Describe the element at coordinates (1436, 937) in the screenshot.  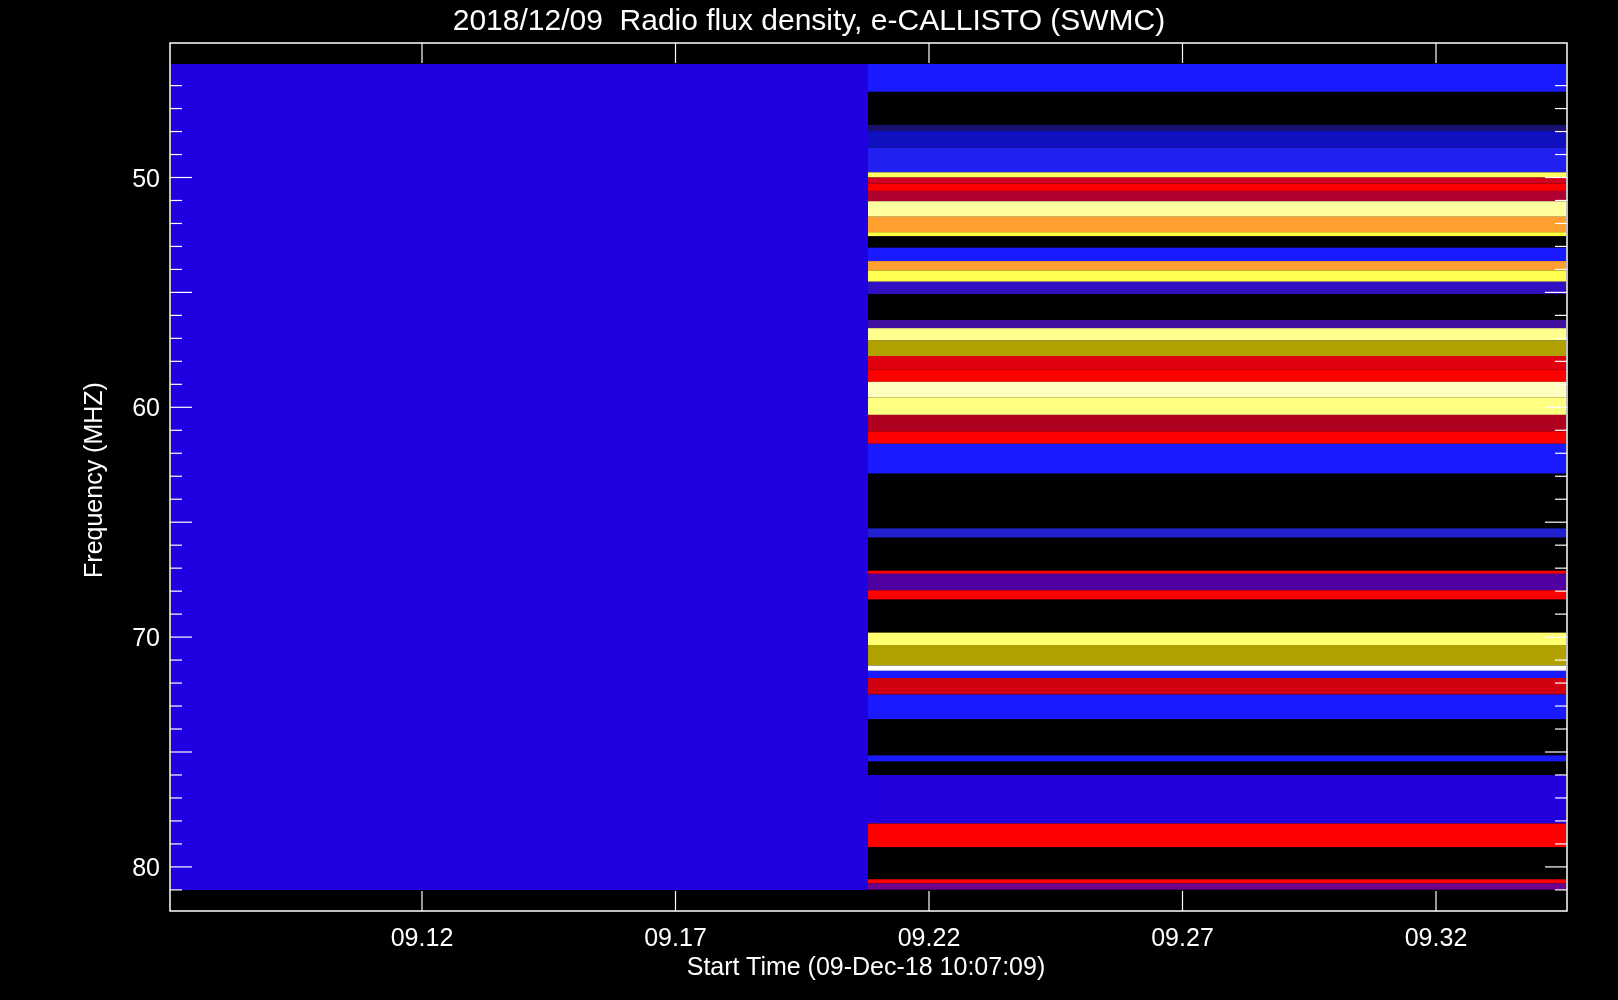
I see `x-tick-label: 09.32` at that location.